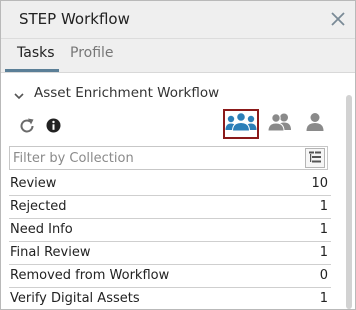 The image size is (356, 310). I want to click on group-view-button, so click(241, 124).